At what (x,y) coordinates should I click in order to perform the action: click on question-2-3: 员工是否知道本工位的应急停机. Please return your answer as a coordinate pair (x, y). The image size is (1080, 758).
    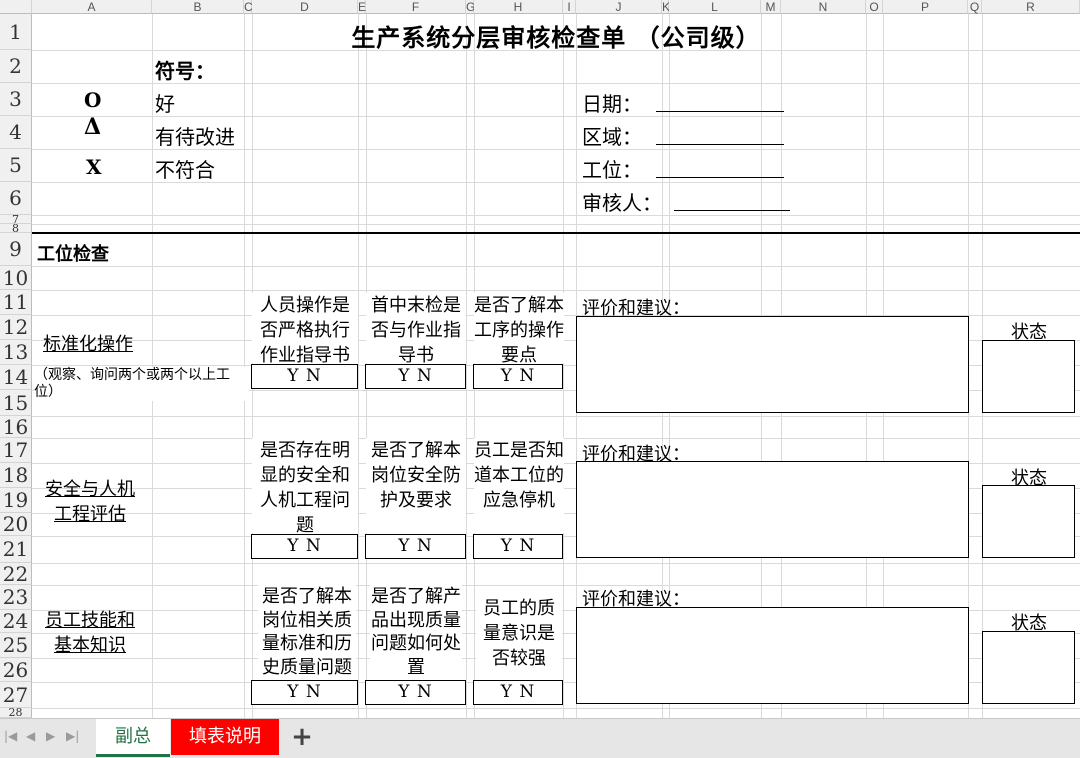
    Looking at the image, I should click on (519, 485).